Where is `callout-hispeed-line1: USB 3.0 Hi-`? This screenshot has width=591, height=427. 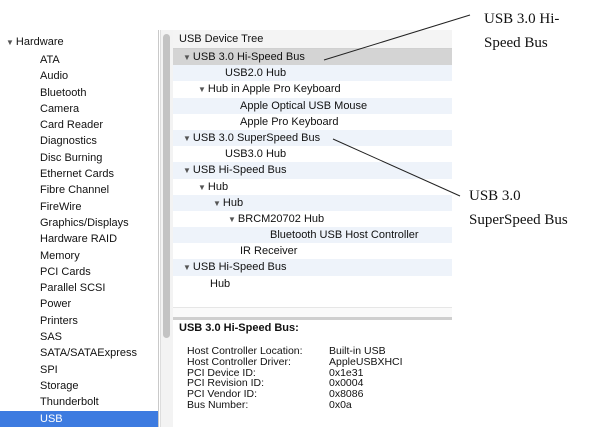
callout-hispeed-line1: USB 3.0 Hi- is located at coordinates (522, 19).